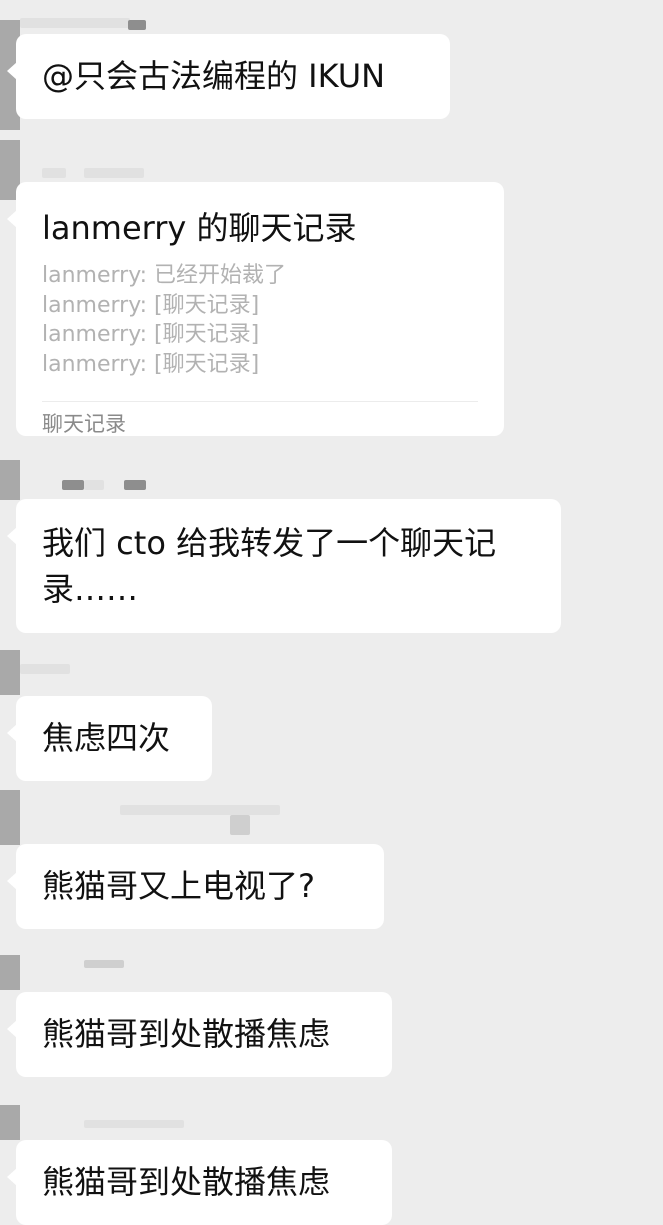  I want to click on chat-record-preview-line: lanmerry: 已经开始裁了, so click(164, 275).